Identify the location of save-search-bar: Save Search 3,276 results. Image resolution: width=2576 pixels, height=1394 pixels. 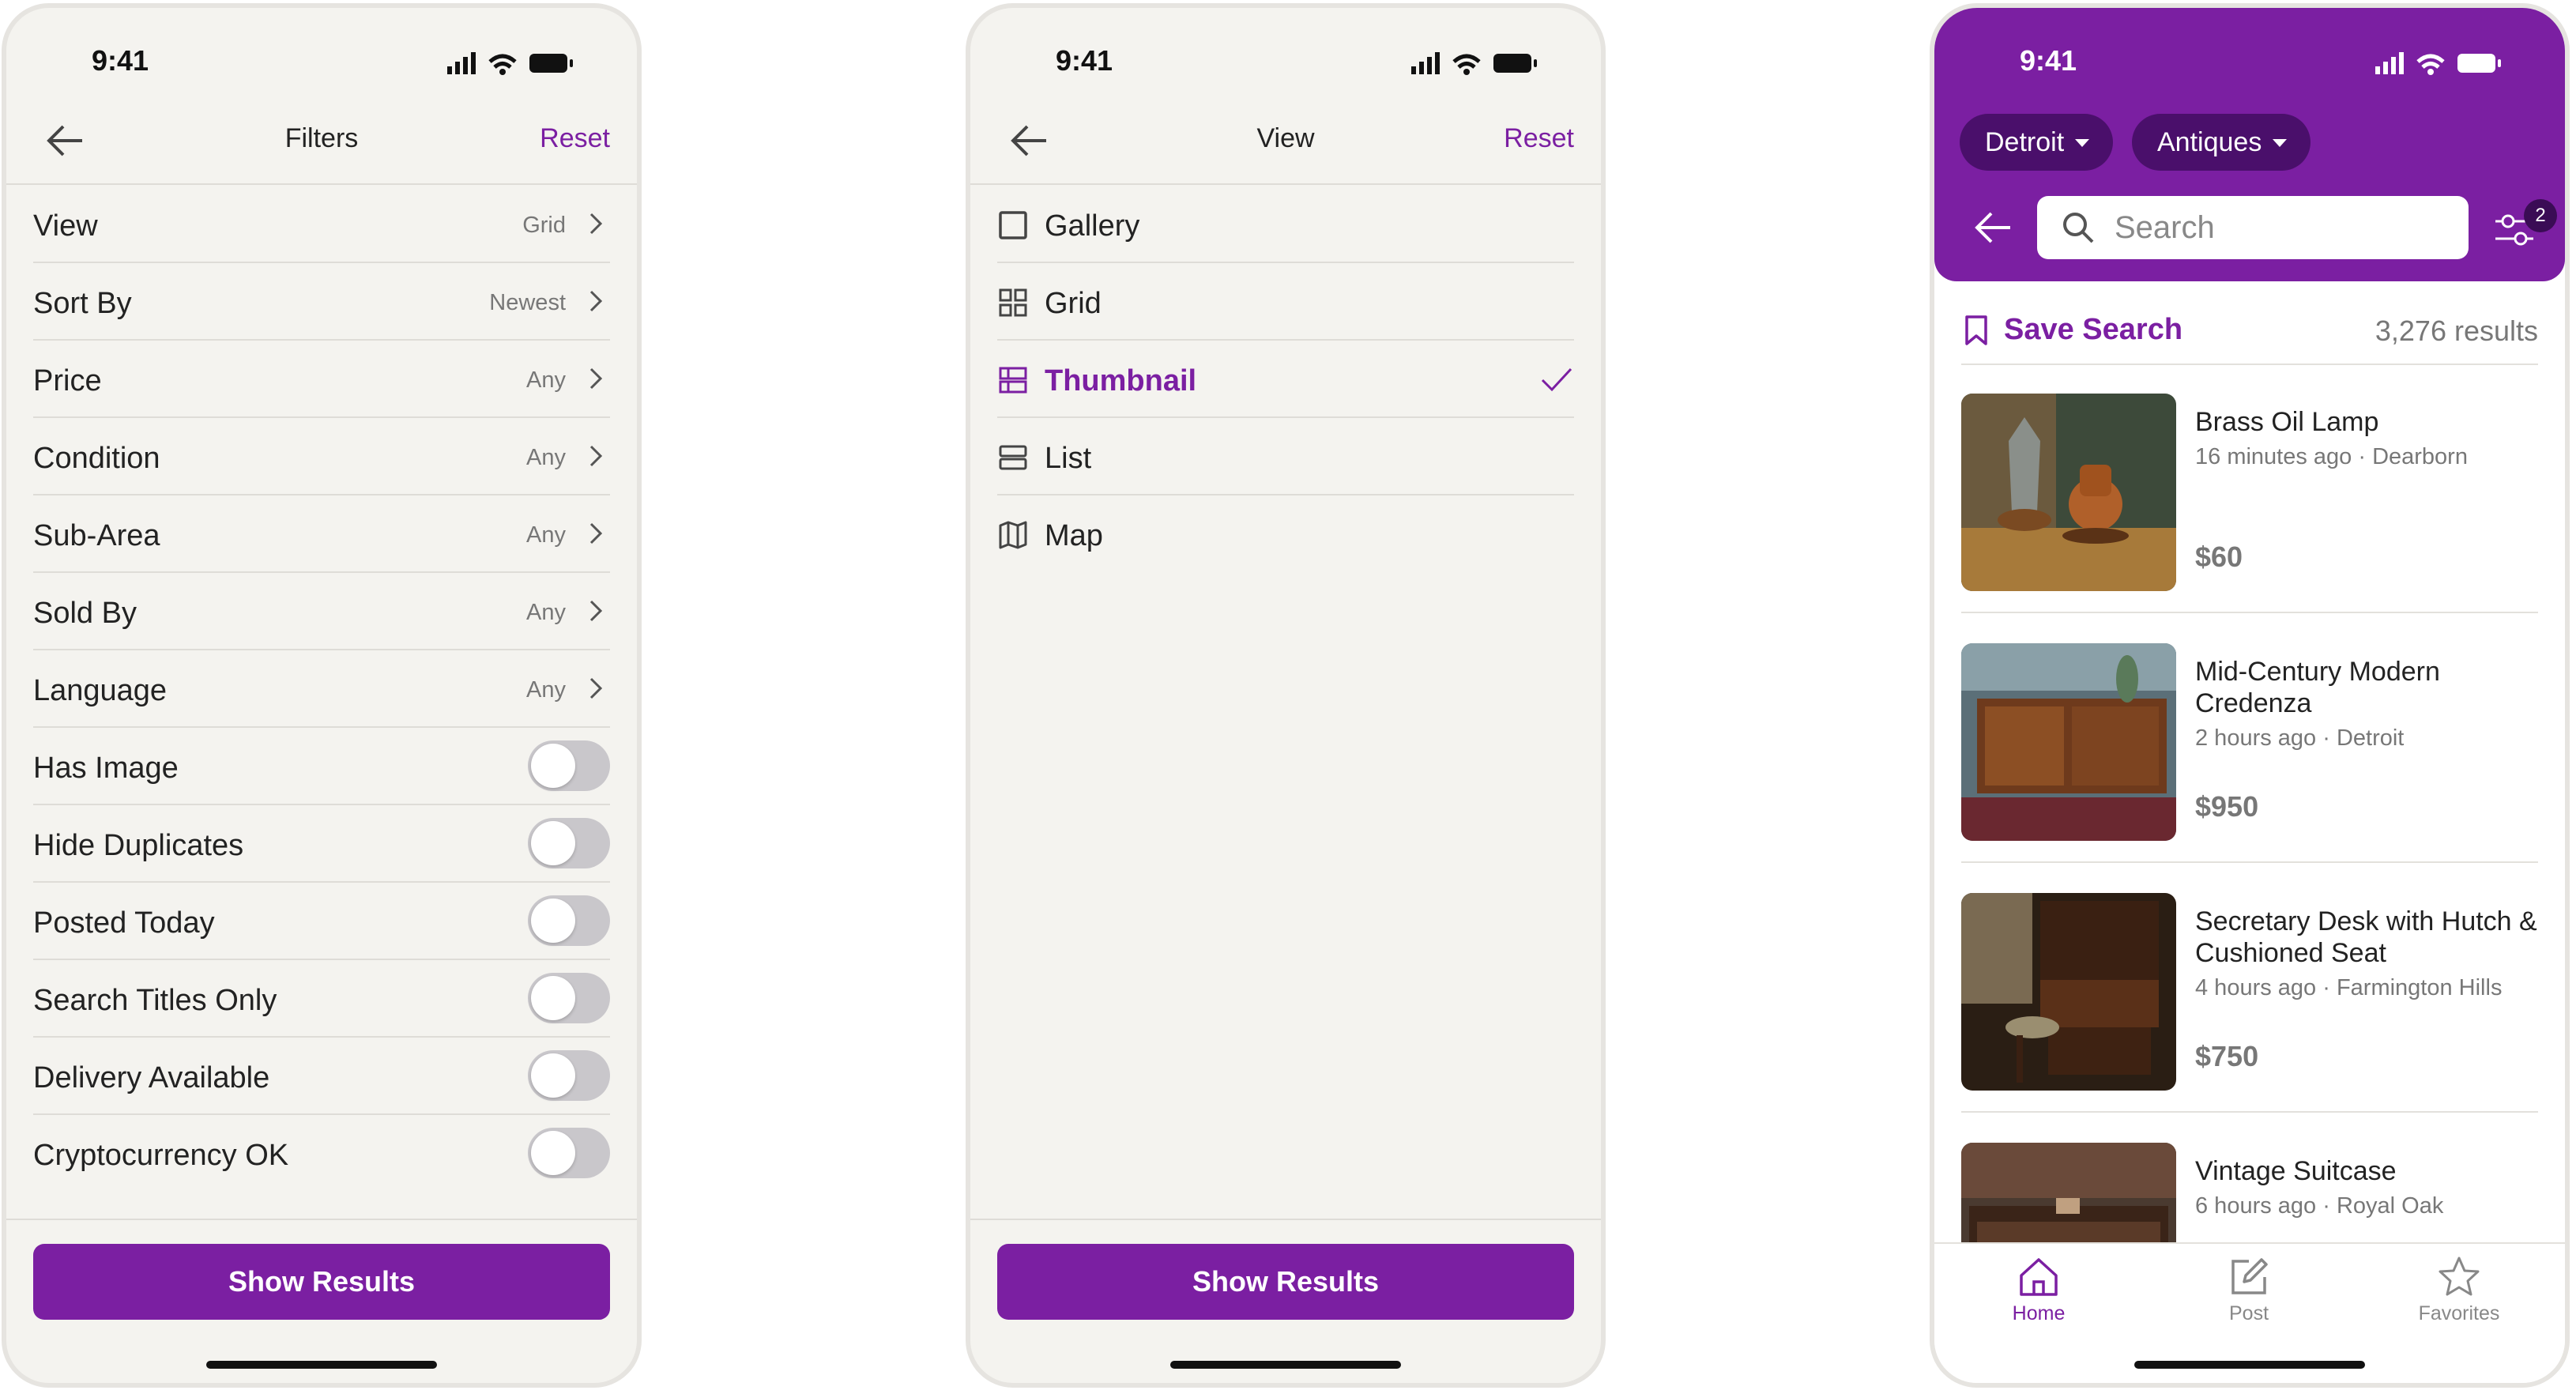
(2249, 334).